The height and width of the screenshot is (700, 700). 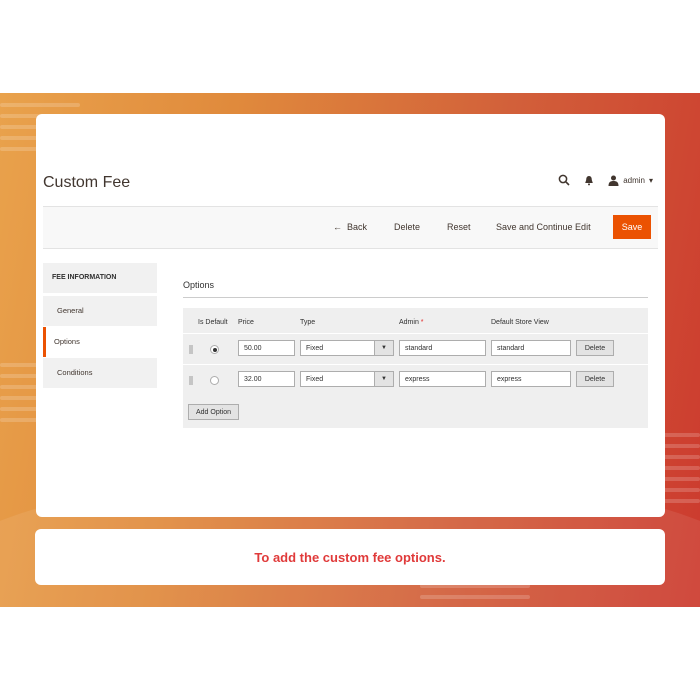 I want to click on price-input: 32.00, so click(x=266, y=379).